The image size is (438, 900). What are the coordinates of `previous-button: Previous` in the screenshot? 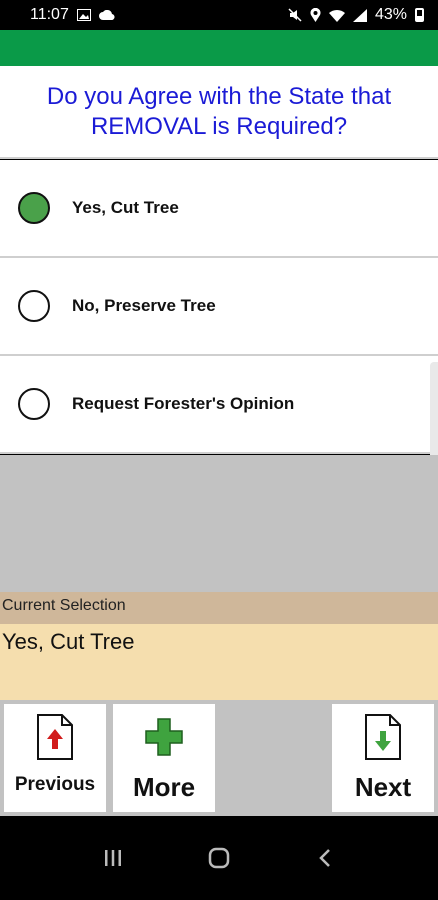 It's located at (55, 758).